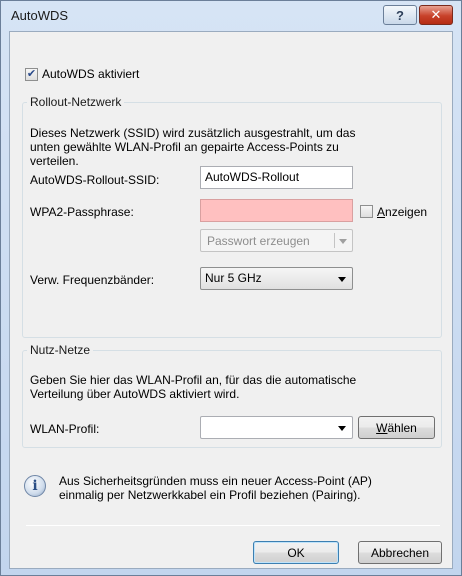 The width and height of the screenshot is (462, 576). What do you see at coordinates (40, 15) in the screenshot?
I see `window-title: AutoWDS` at bounding box center [40, 15].